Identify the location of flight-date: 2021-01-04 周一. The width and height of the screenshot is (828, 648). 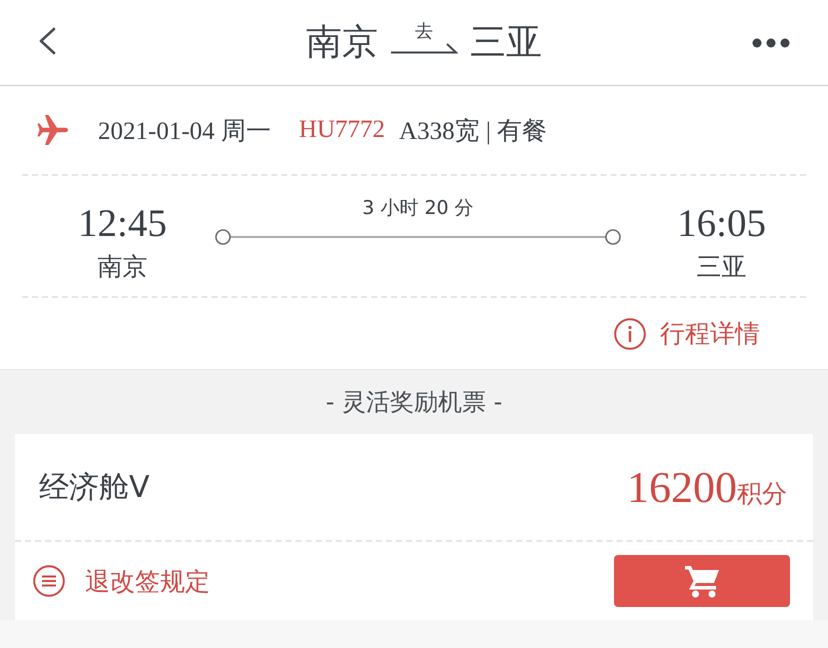
(184, 131).